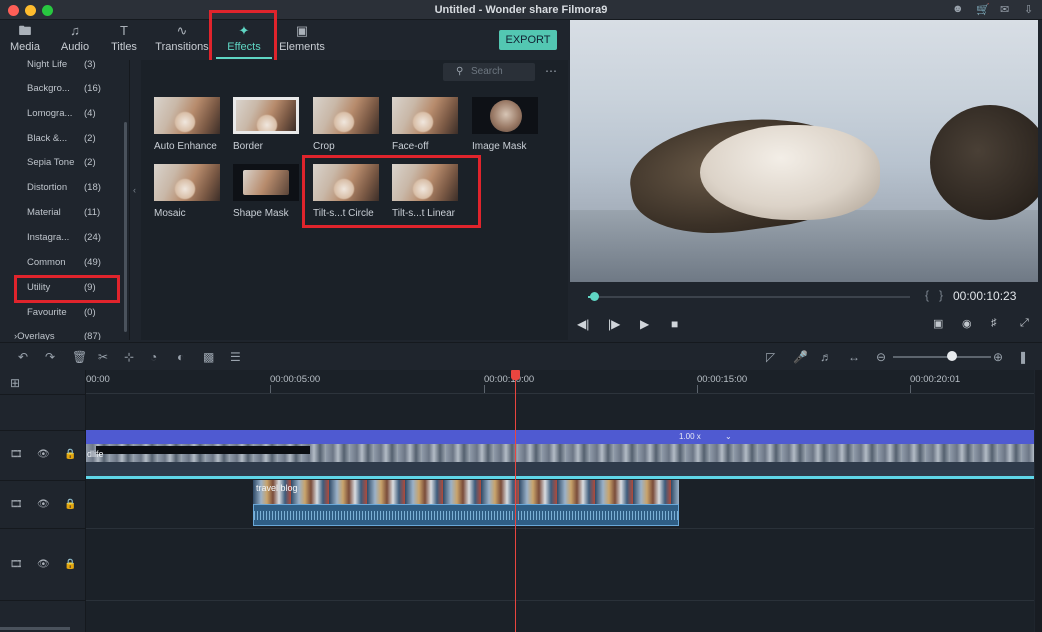 The height and width of the screenshot is (632, 1042). I want to click on effect-thumb-face-off, so click(425, 115).